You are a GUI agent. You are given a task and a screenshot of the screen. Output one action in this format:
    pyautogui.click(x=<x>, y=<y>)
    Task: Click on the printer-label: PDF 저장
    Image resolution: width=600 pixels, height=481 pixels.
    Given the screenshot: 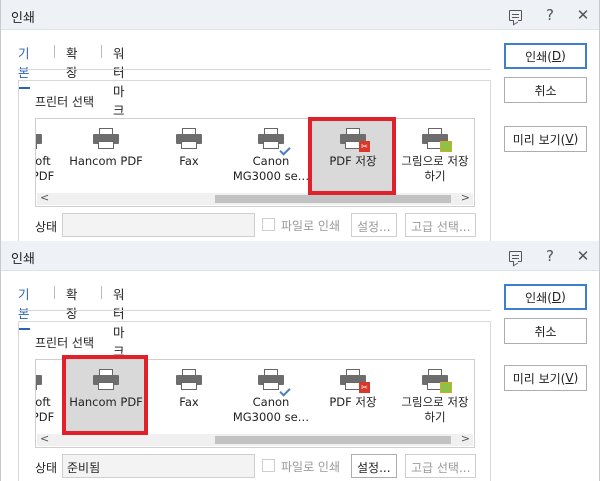 What is the action you would take?
    pyautogui.click(x=353, y=402)
    